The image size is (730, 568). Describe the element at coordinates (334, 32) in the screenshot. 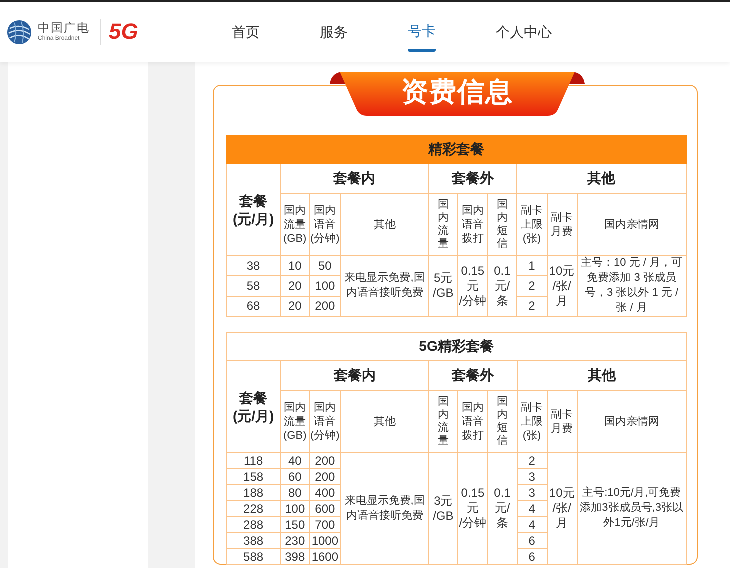

I see `nav-tab: 服务` at that location.